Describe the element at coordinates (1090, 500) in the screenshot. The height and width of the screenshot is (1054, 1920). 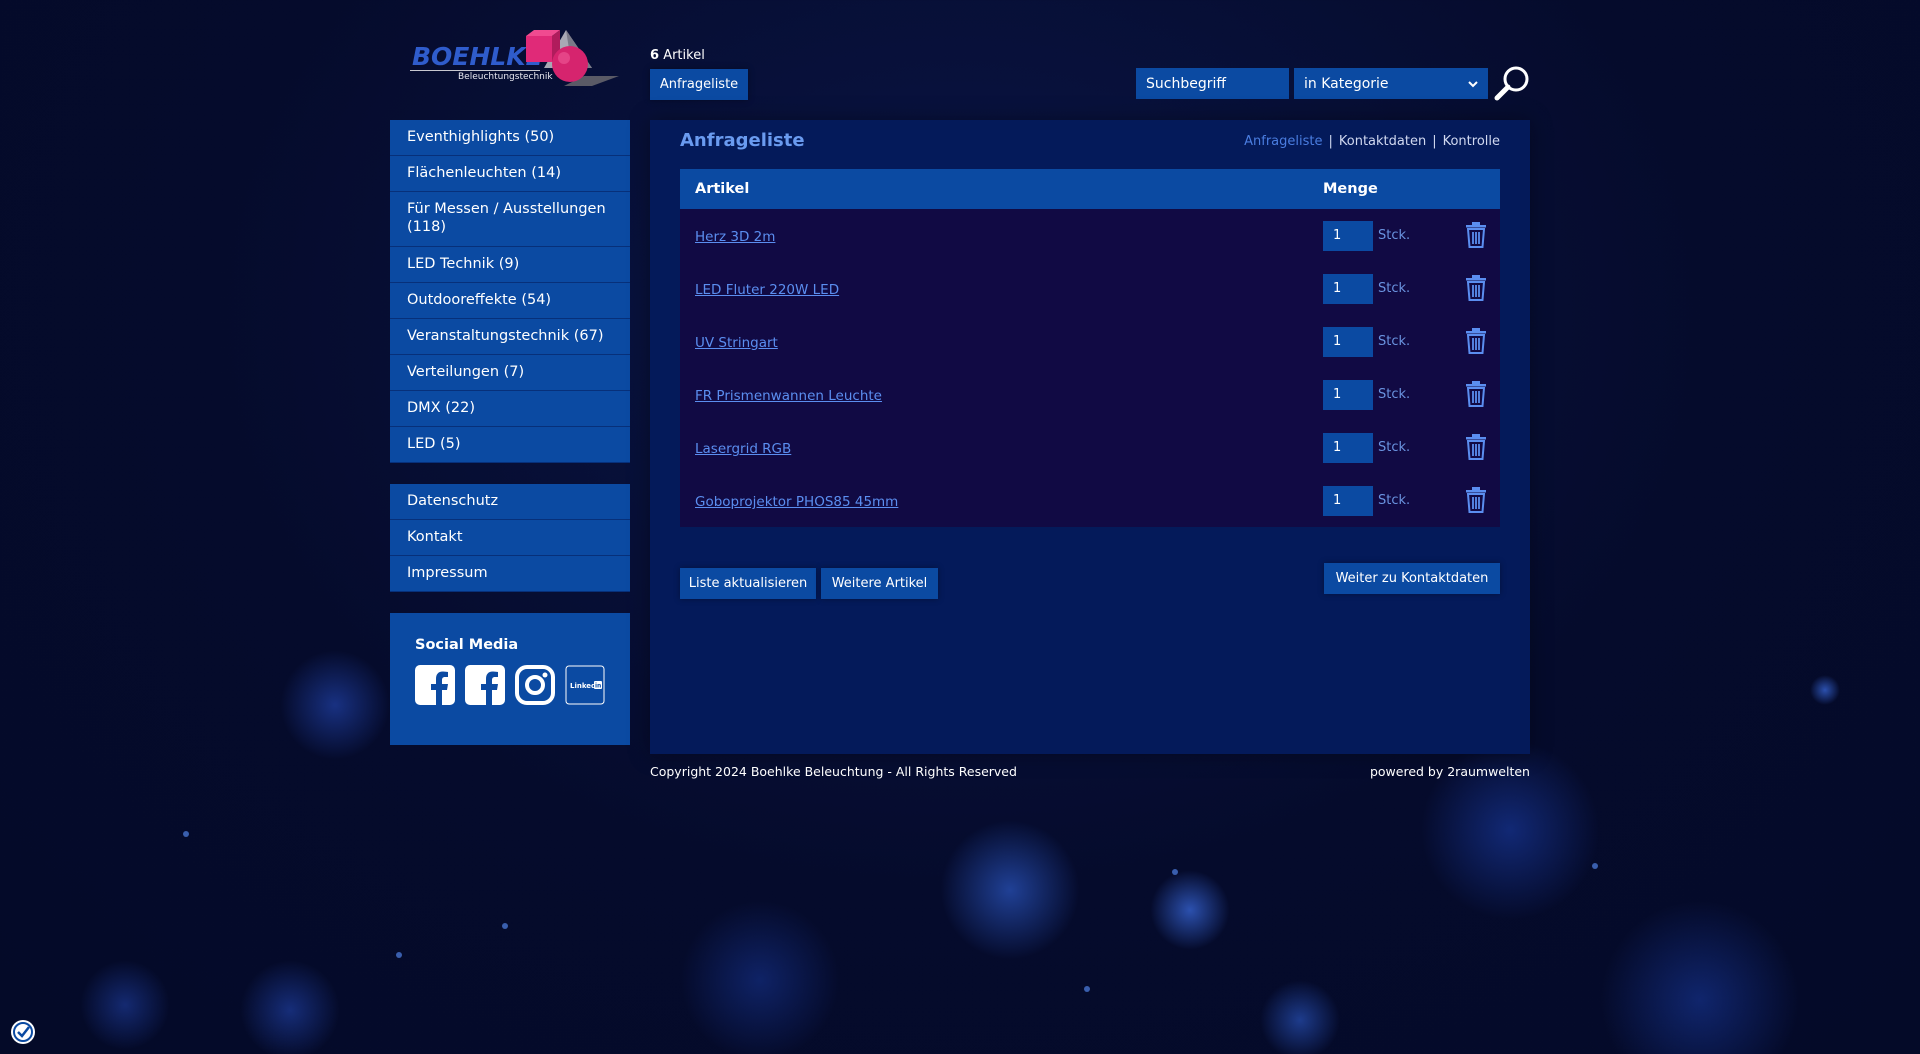
I see `table-row: Goboprojektor PHOS85 45mm 1 Stck.` at that location.